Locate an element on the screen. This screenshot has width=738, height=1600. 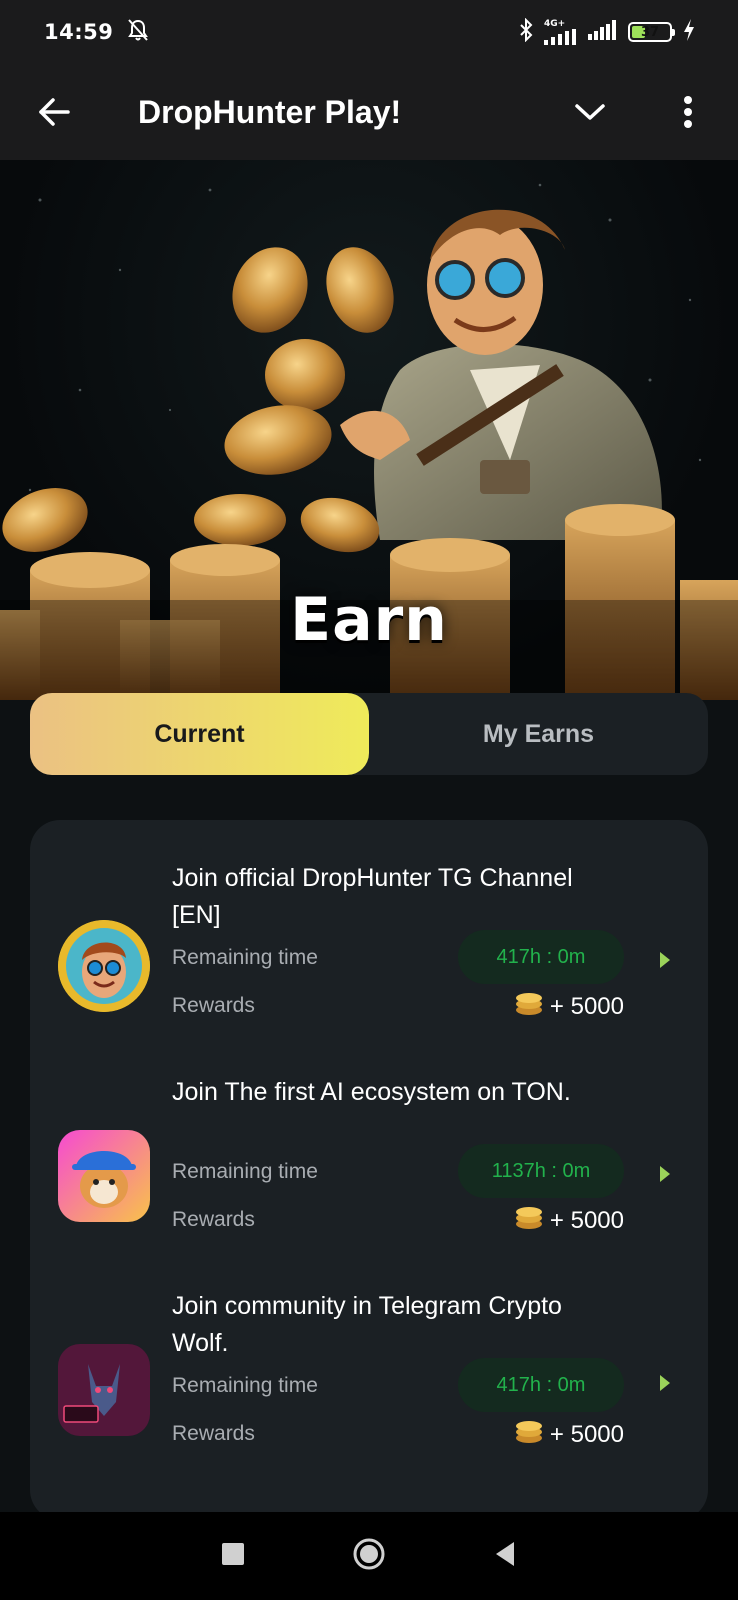
status-time: 14:59 is located at coordinates (79, 32).